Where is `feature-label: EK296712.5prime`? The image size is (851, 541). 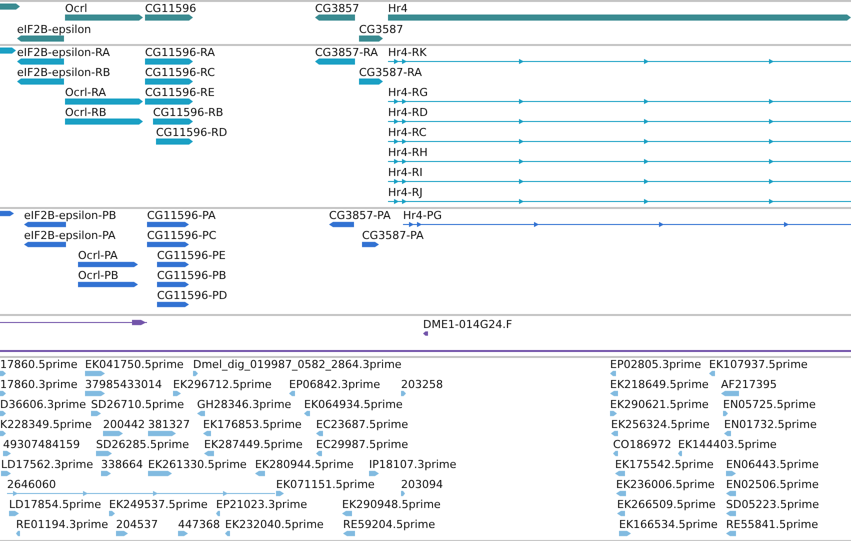
feature-label: EK296712.5prime is located at coordinates (222, 384).